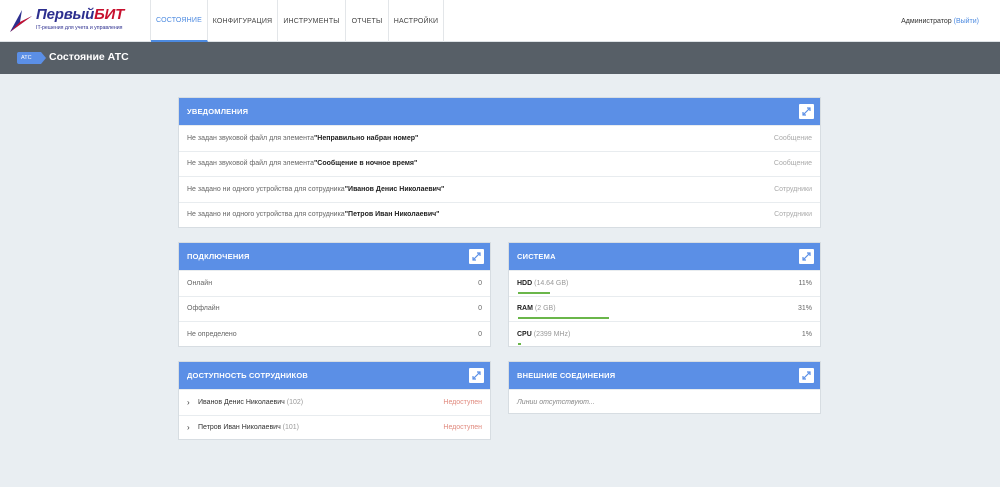 The image size is (1000, 487). Describe the element at coordinates (367, 21) in the screenshot. I see `nav-reports: ОТЧЕТЫ` at that location.